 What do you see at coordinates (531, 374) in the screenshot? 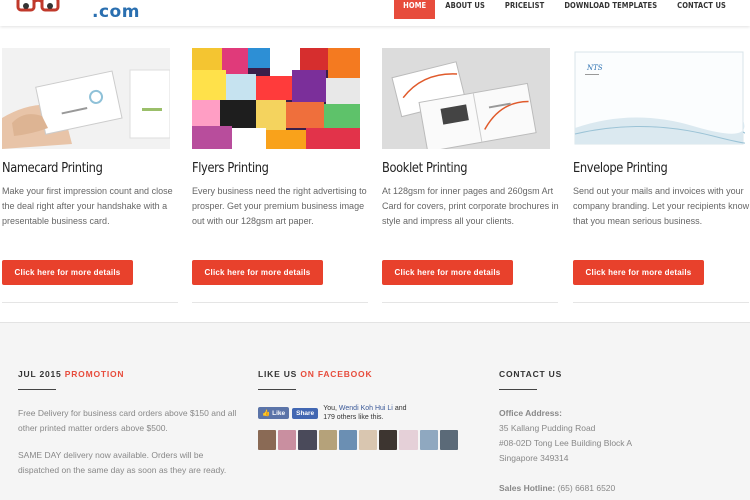
I see `contact-heading: CONTACT US` at bounding box center [531, 374].